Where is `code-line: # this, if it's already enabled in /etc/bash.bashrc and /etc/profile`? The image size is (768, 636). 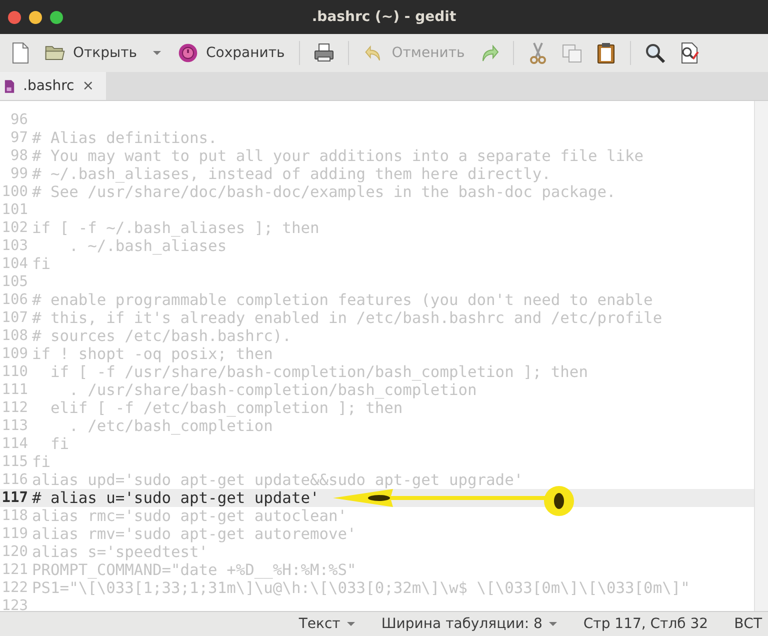
code-line: # this, if it's already enabled in /etc/bash.bashrc and /etc/profile is located at coordinates (347, 318).